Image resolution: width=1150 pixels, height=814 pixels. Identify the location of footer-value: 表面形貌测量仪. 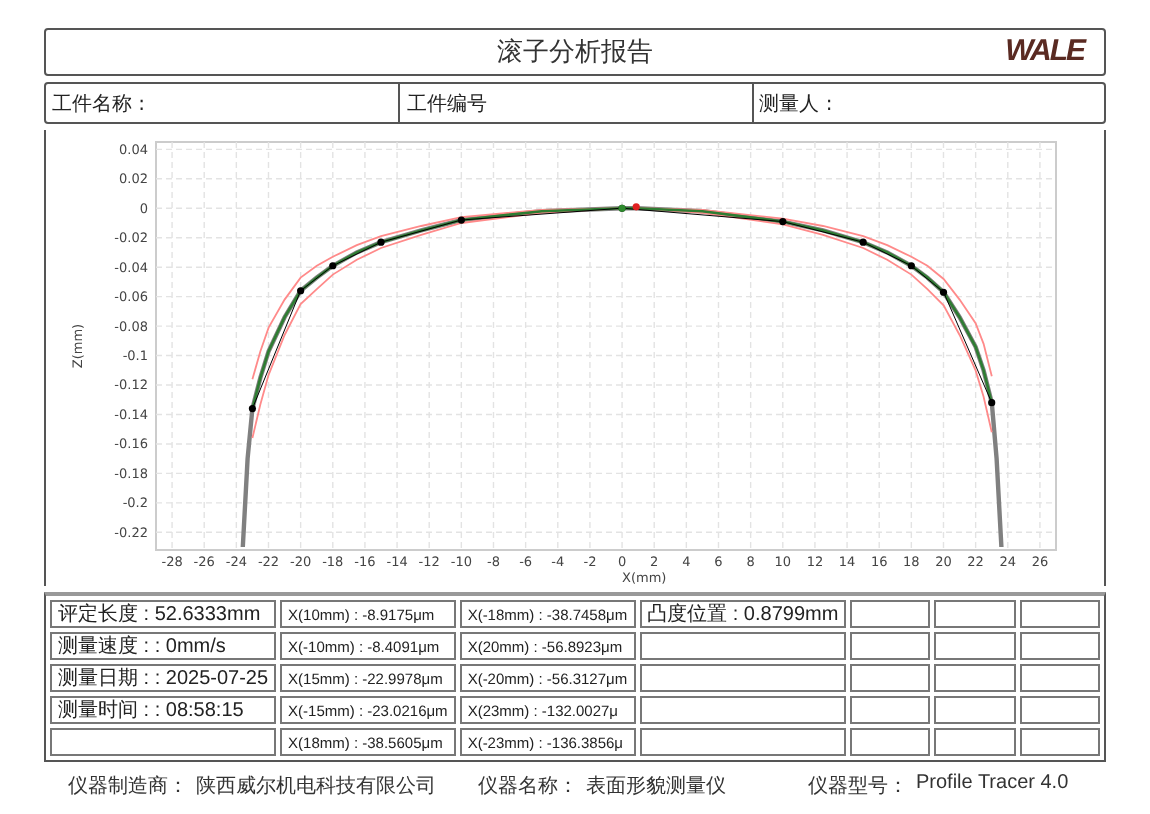
(656, 786).